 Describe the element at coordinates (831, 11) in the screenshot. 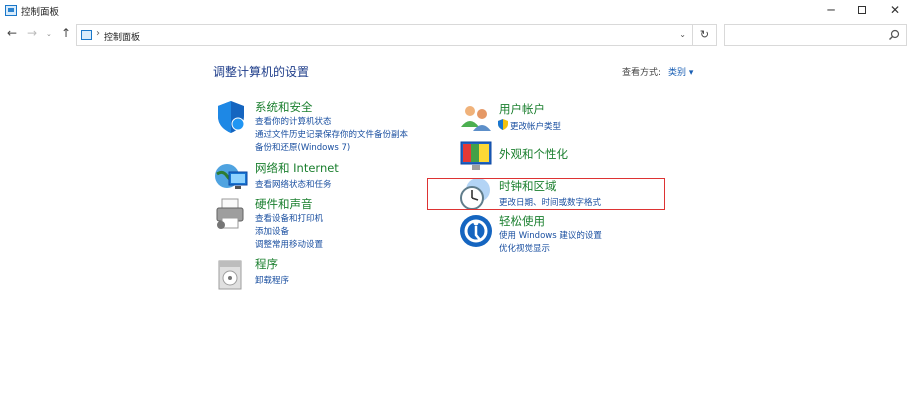

I see `minimize-button: ─` at that location.